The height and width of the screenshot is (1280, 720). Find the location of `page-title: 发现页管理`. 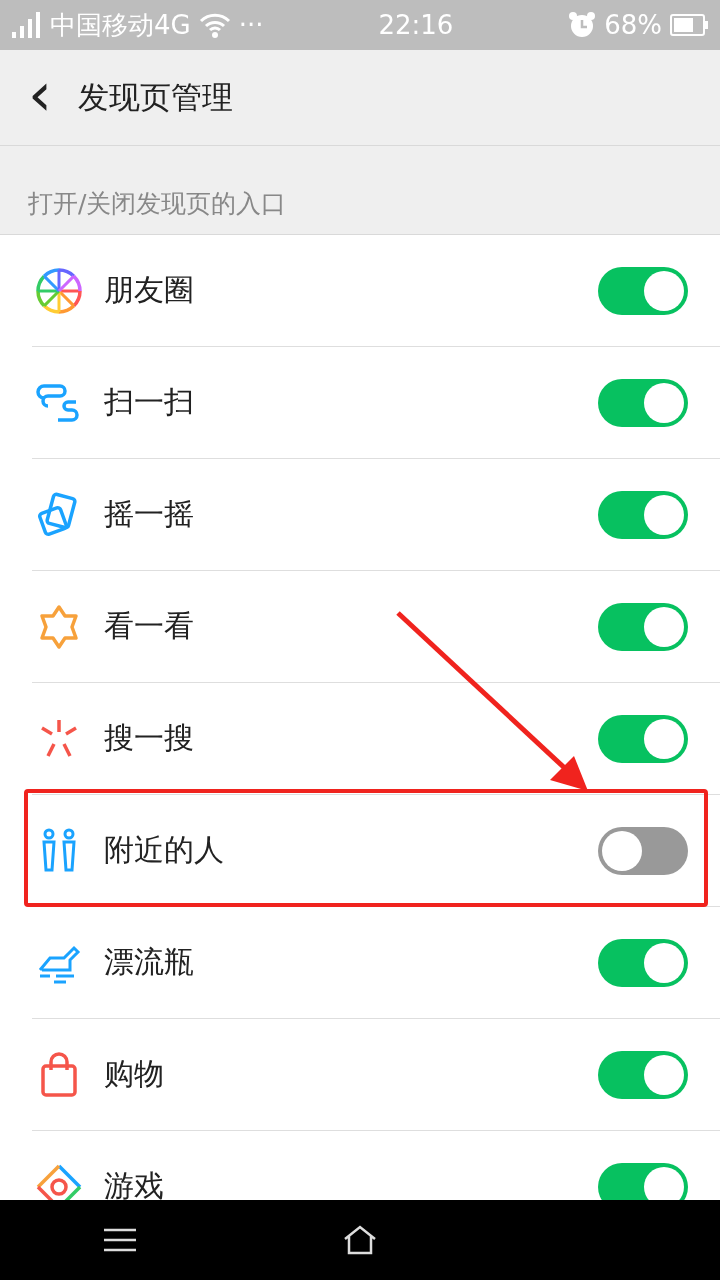

page-title: 发现页管理 is located at coordinates (155, 97).